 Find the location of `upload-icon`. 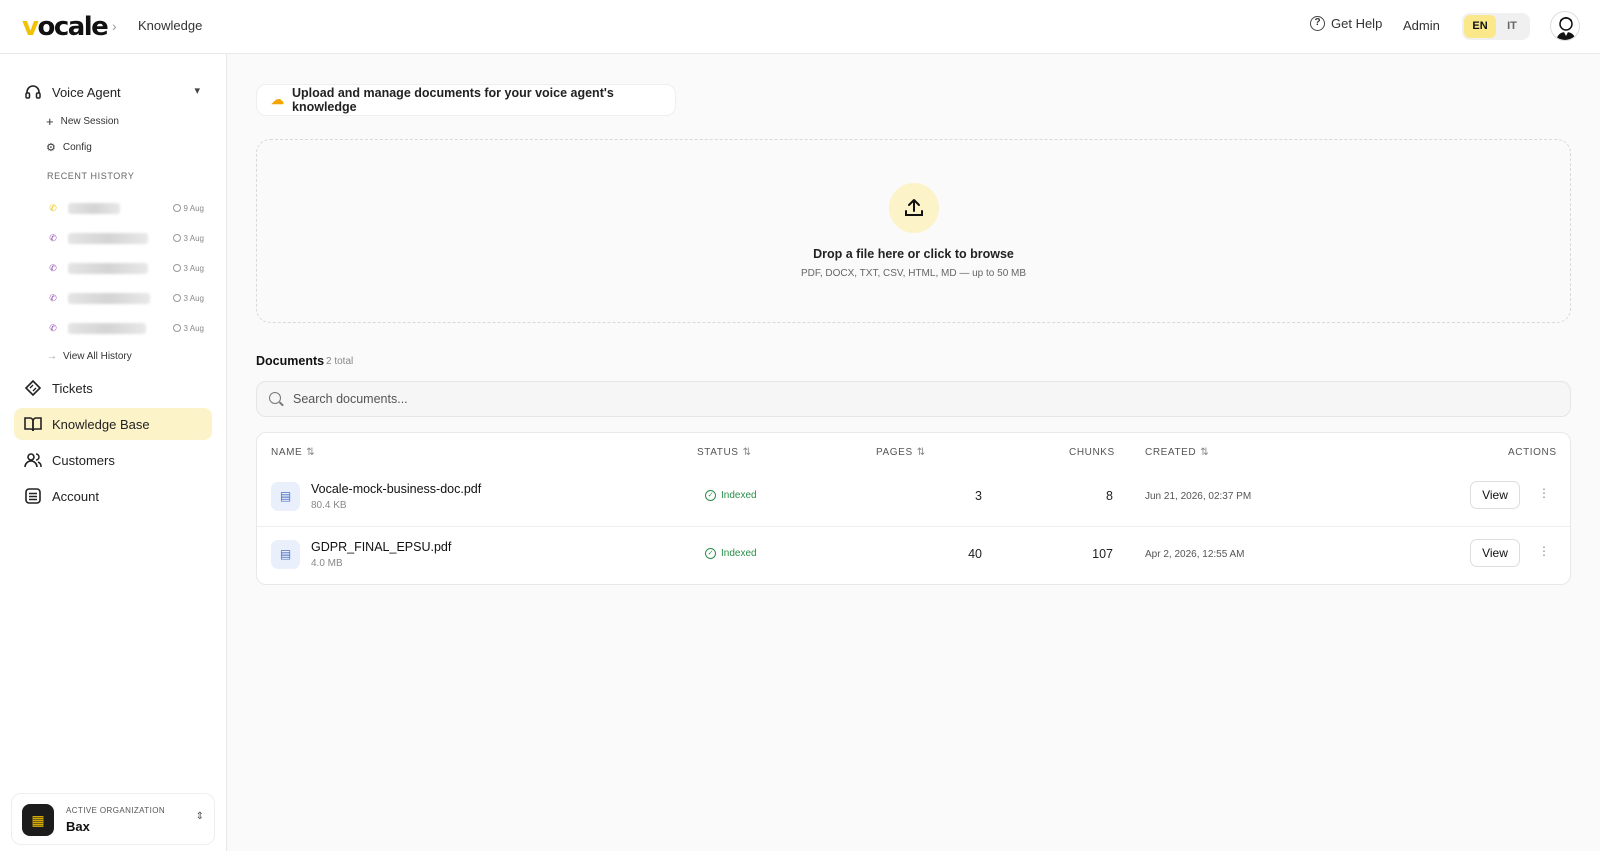

upload-icon is located at coordinates (914, 208).